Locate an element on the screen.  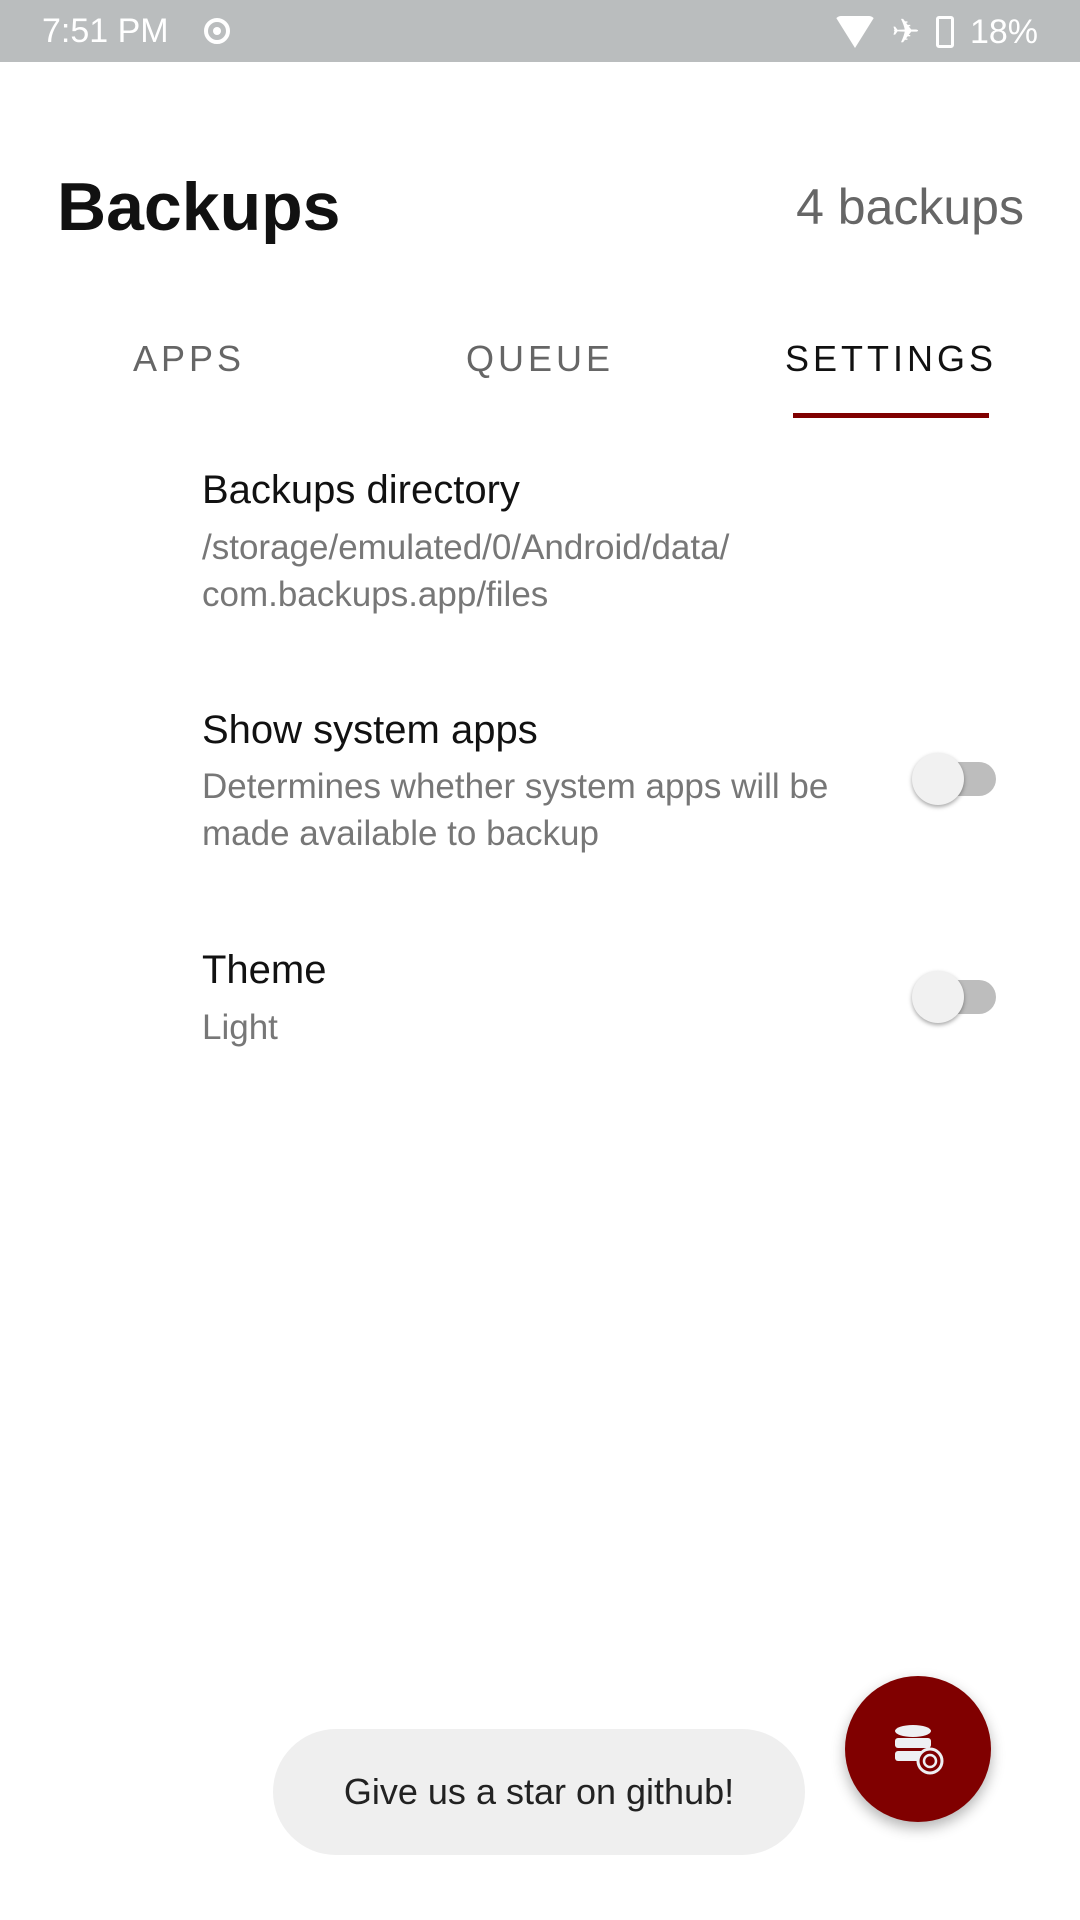
battery-charging-icon is located at coordinates (944, 32).